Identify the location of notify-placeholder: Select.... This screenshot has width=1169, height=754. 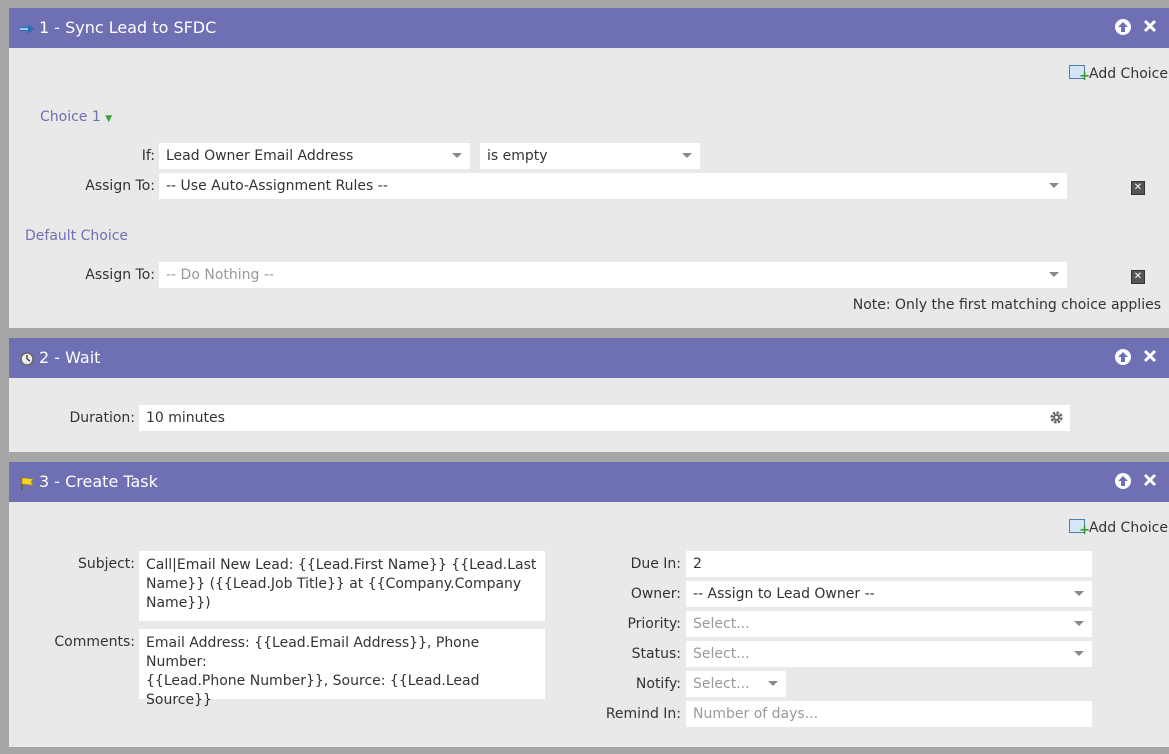
(721, 684).